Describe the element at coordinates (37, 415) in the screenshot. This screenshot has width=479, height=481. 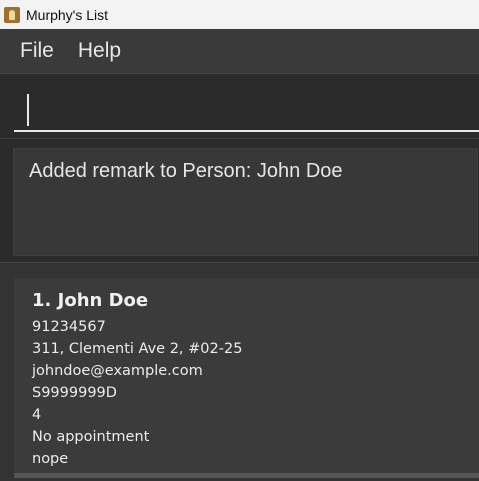
I see `person-field-4: 4` at that location.